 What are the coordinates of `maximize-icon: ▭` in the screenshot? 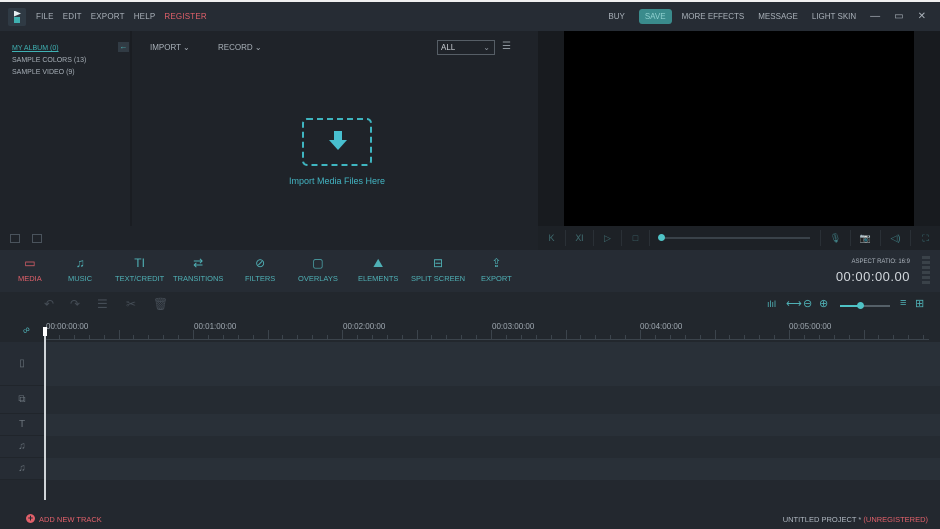 It's located at (898, 16).